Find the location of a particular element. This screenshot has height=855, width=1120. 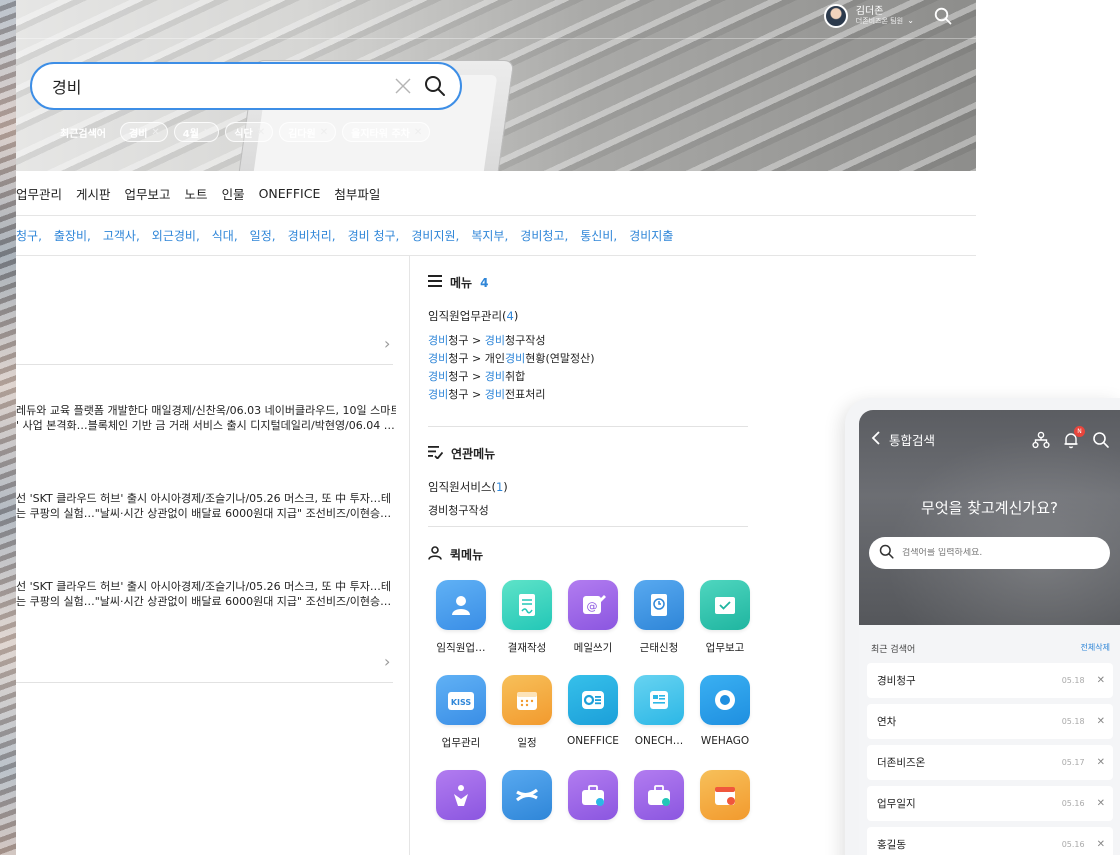

quick-menu-item: 업무보고 is located at coordinates (725, 617).